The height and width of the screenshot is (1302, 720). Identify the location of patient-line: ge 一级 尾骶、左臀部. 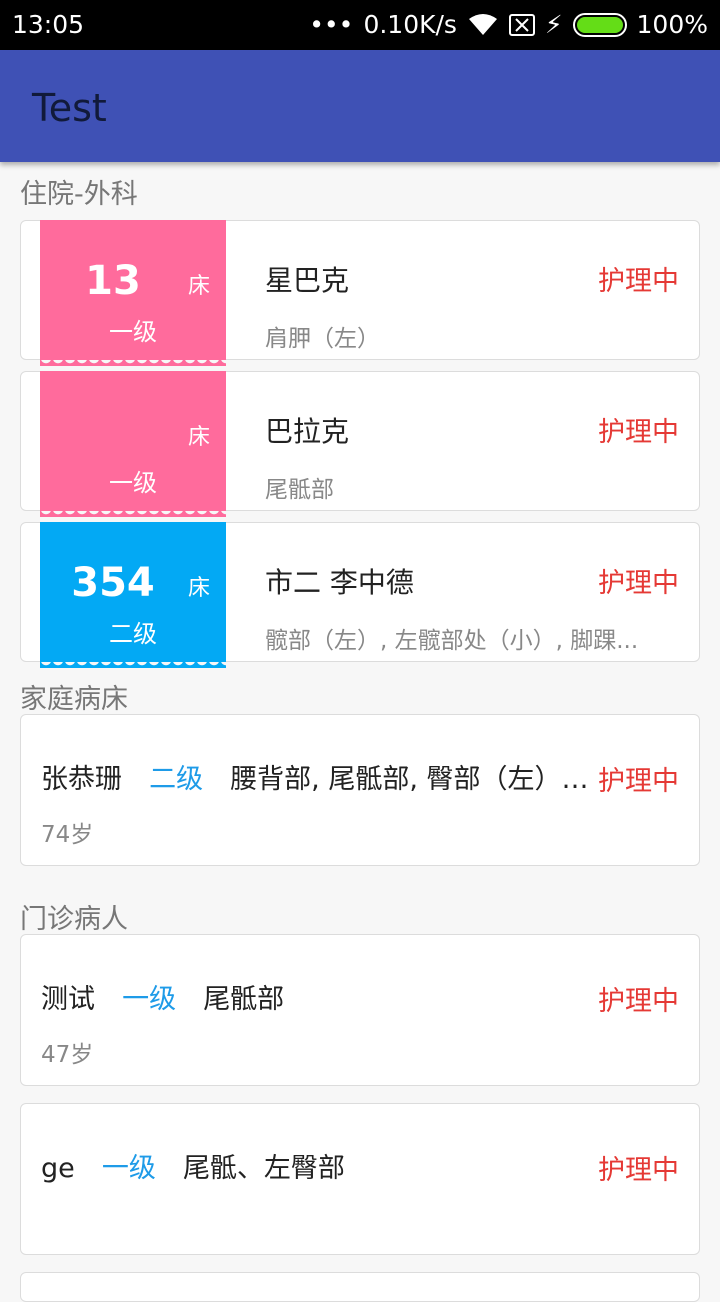
(204, 1165).